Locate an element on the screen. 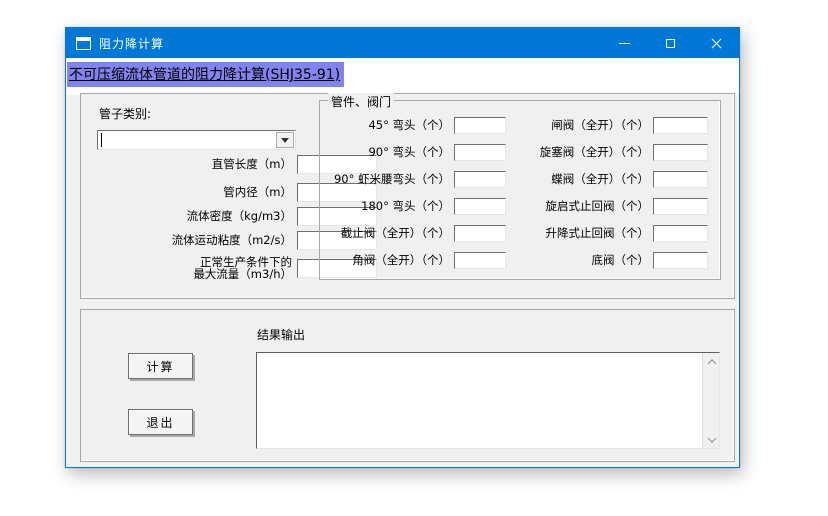 This screenshot has width=828, height=516. calculate-button: 计算 is located at coordinates (160, 366).